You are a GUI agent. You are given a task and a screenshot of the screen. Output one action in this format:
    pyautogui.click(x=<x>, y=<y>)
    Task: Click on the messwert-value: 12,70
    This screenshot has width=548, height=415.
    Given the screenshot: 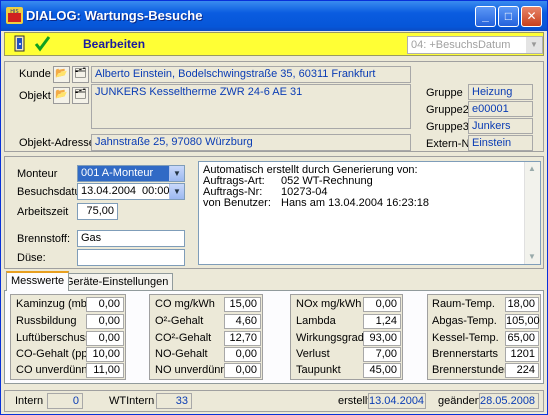 What is the action you would take?
    pyautogui.click(x=242, y=338)
    